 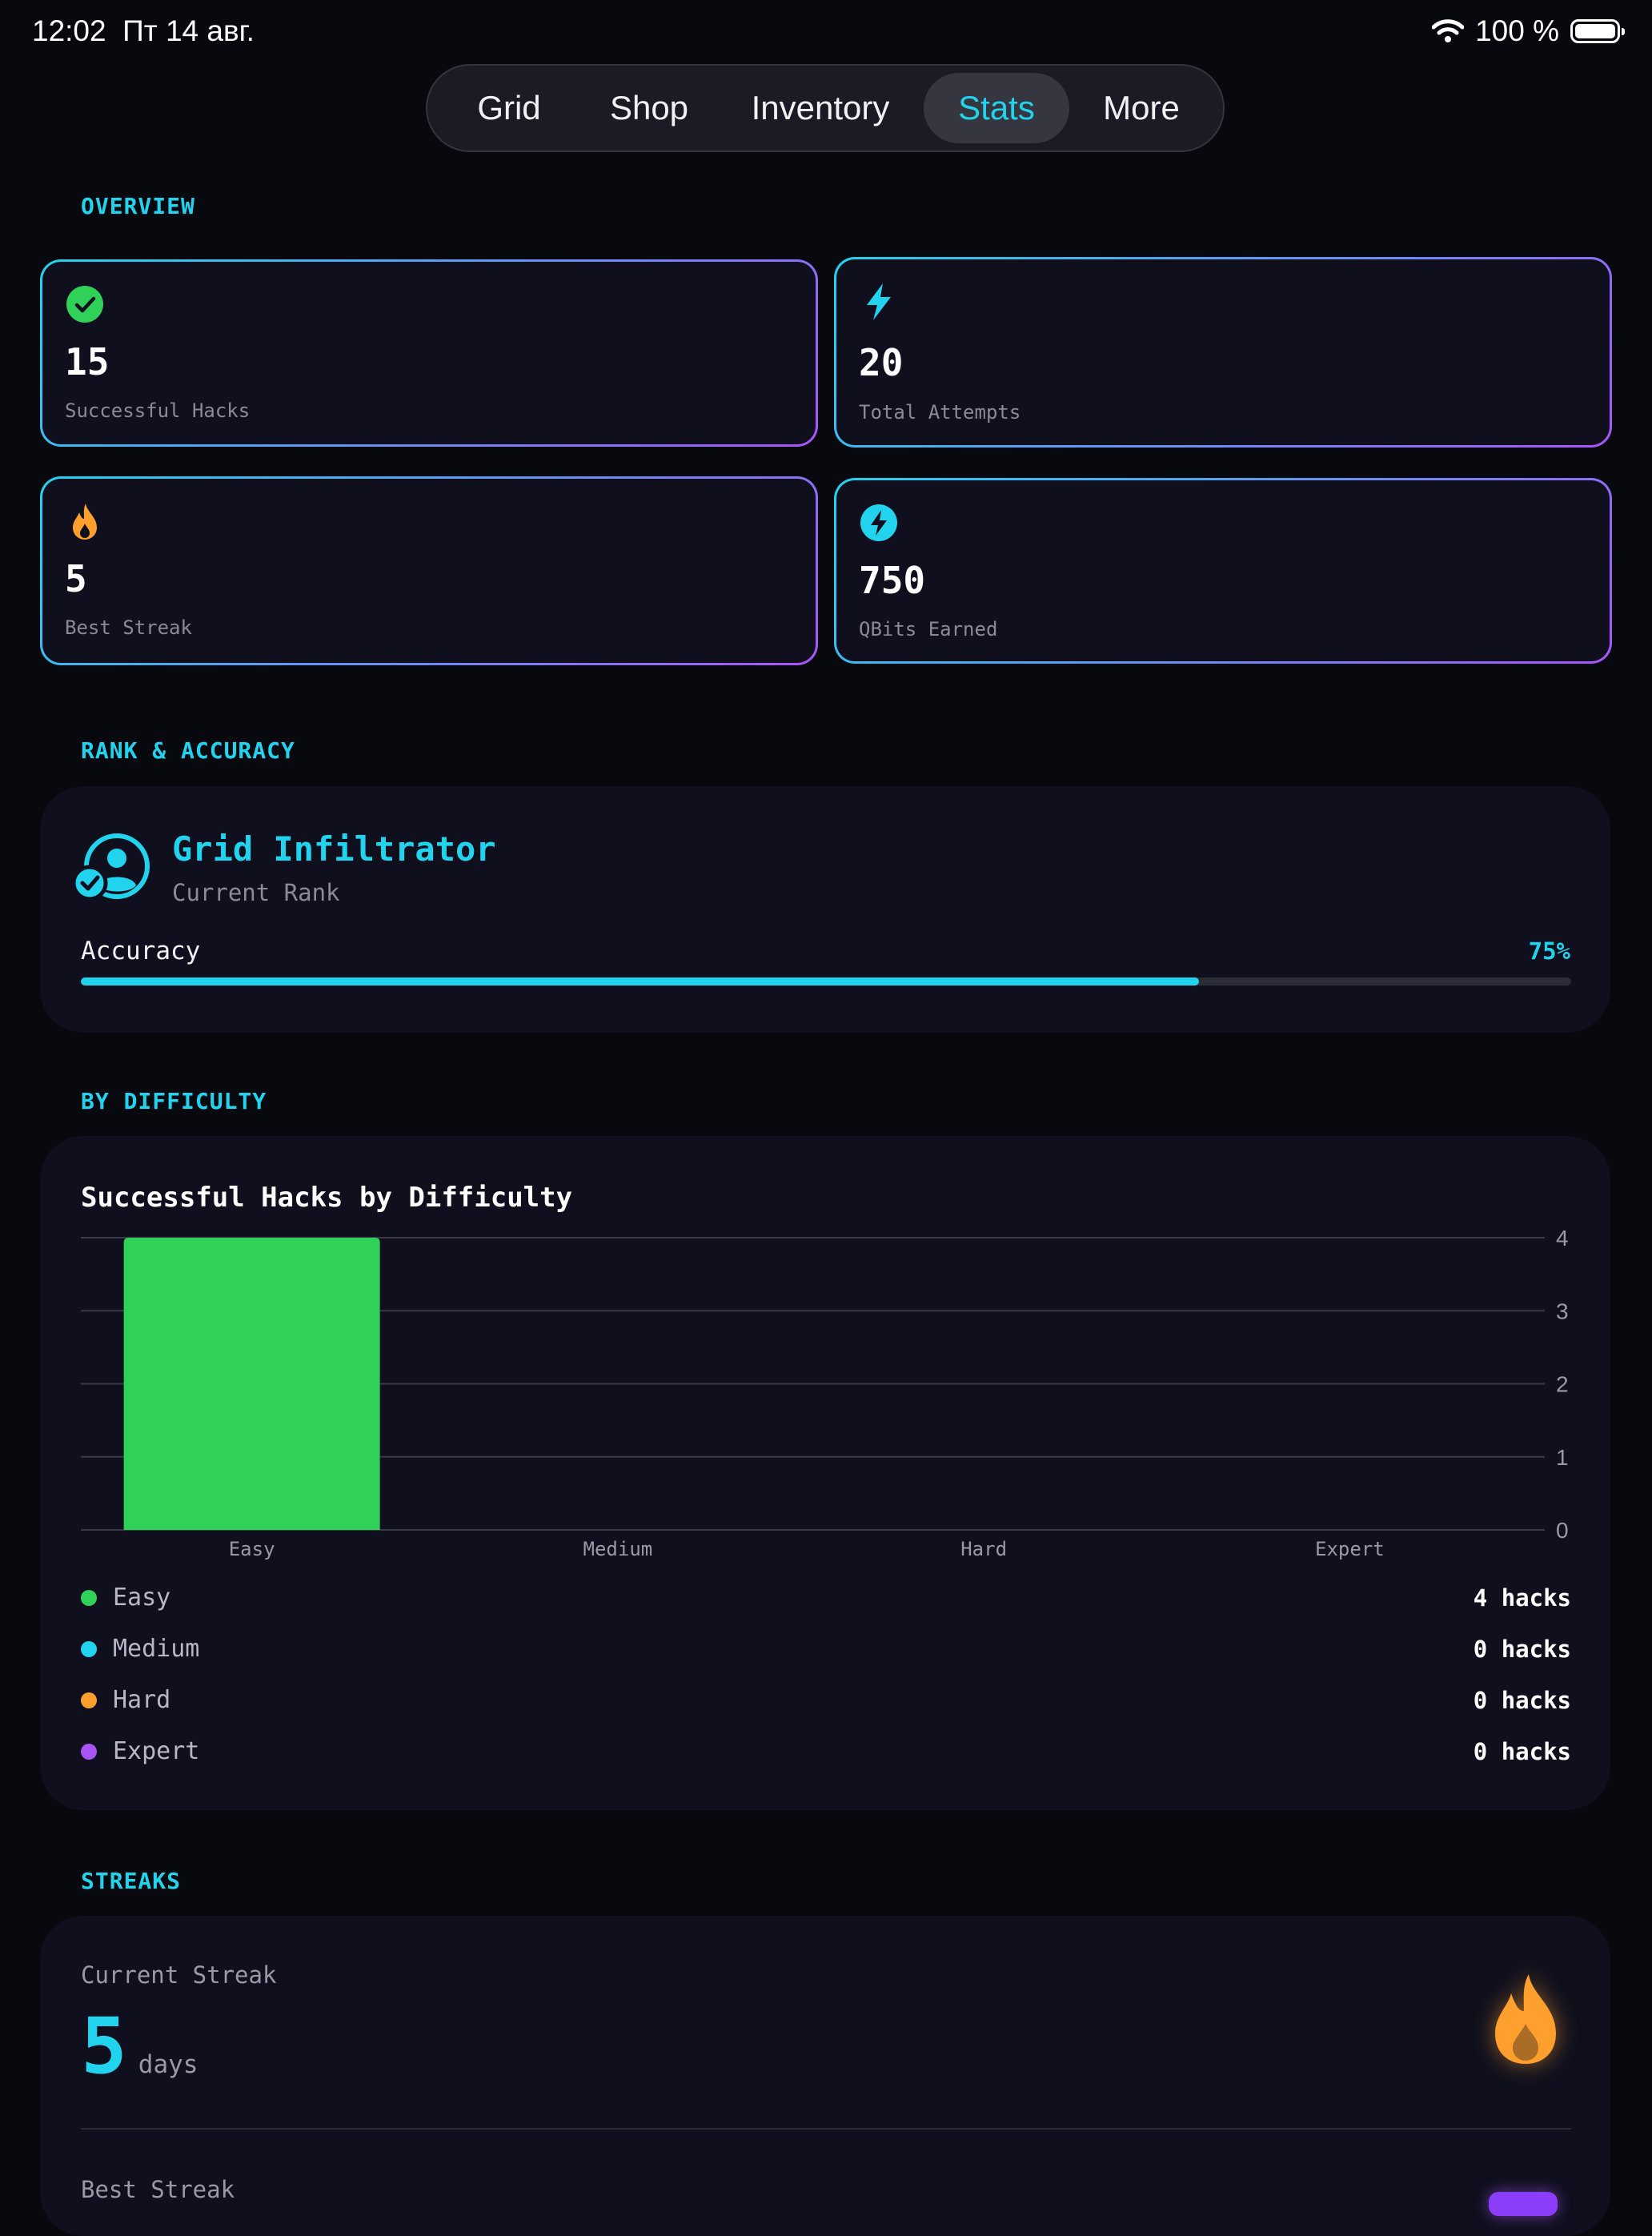 What do you see at coordinates (1350, 1549) in the screenshot?
I see `x-tick-label: Expert` at bounding box center [1350, 1549].